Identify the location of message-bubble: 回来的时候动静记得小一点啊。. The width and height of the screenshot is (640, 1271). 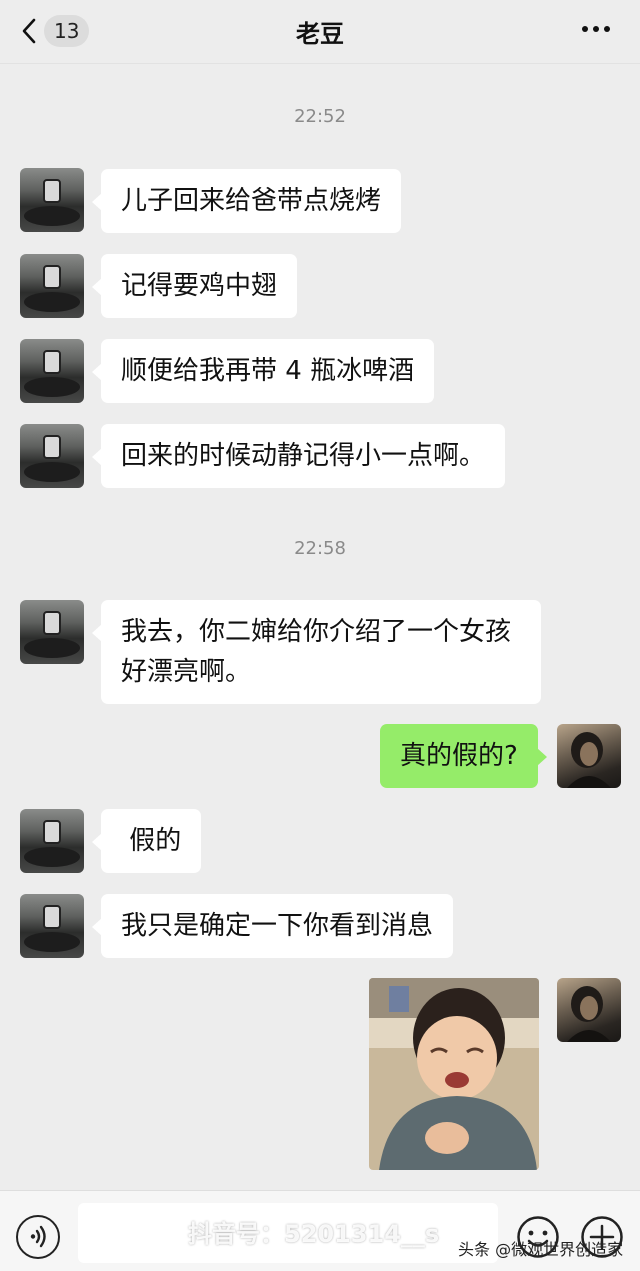
(298, 456).